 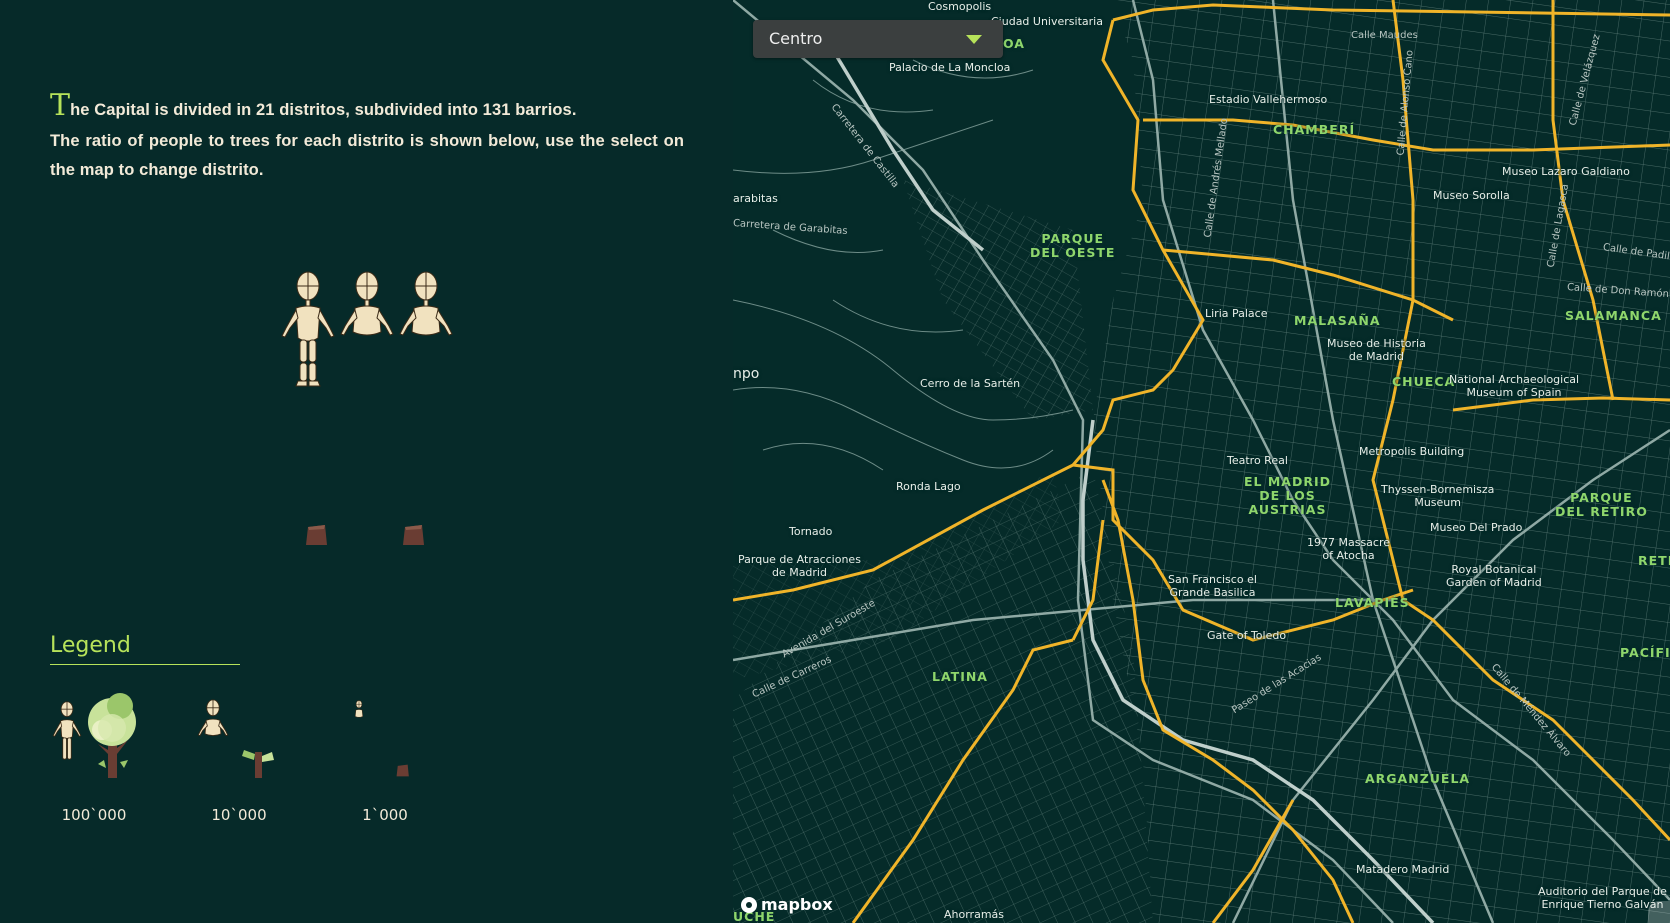 What do you see at coordinates (746, 374) in the screenshot?
I see `place-label: npo` at bounding box center [746, 374].